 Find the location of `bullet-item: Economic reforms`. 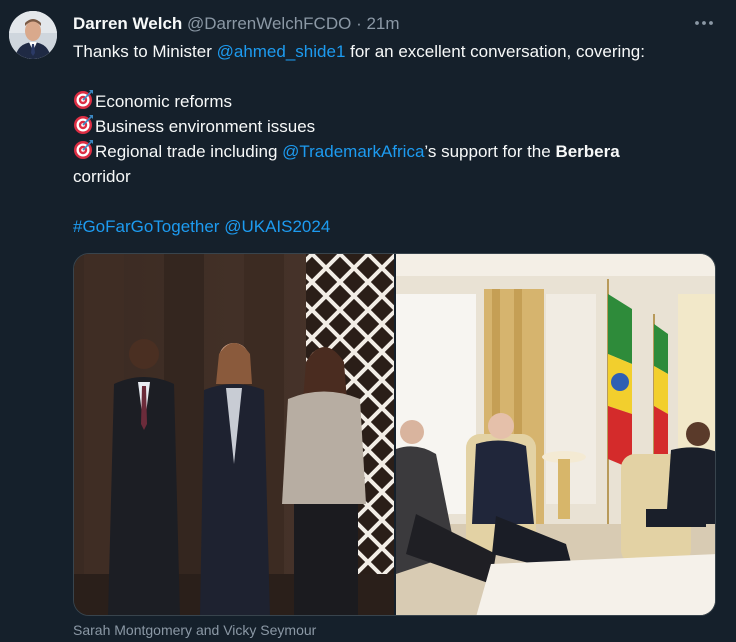

bullet-item: Economic reforms is located at coordinates (398, 101).